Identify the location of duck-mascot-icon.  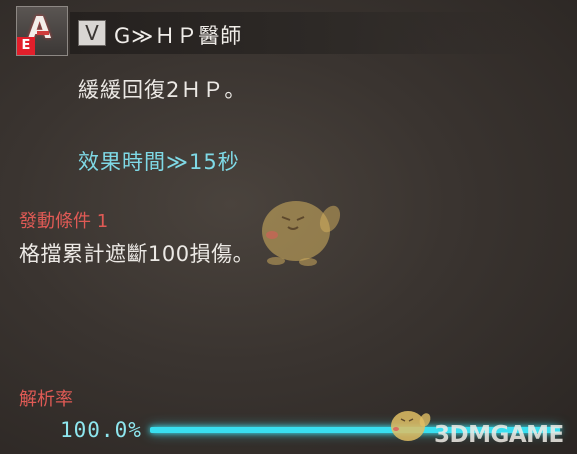
(301, 233).